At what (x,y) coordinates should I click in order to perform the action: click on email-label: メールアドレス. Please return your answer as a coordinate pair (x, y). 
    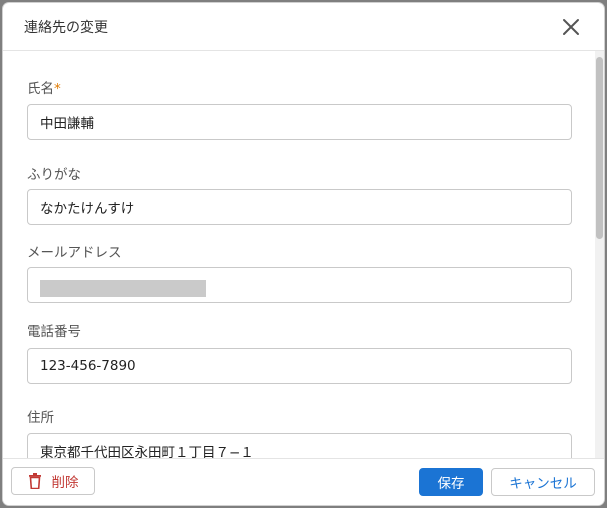
    Looking at the image, I should click on (74, 253).